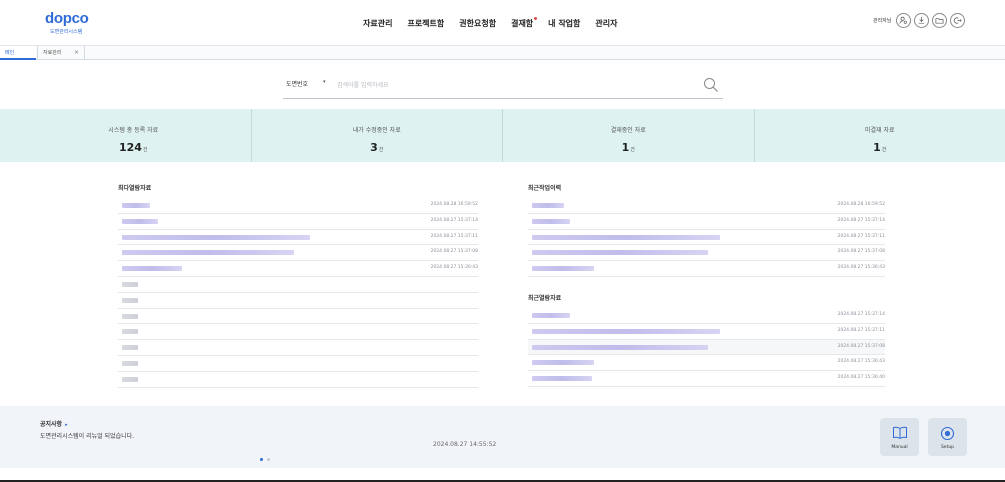  What do you see at coordinates (564, 23) in the screenshot?
I see `nav-item-my-work: 내 작업함` at bounding box center [564, 23].